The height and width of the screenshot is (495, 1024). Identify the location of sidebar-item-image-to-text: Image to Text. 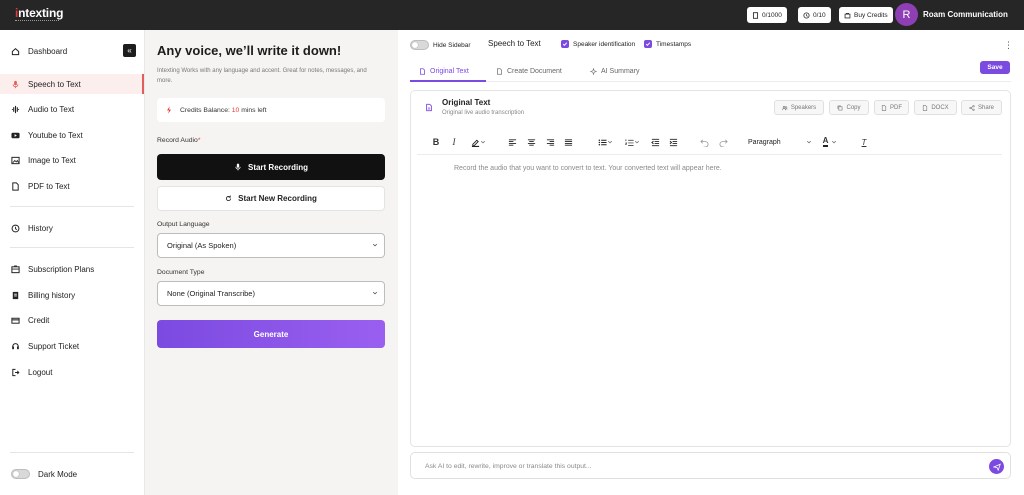
(72, 160).